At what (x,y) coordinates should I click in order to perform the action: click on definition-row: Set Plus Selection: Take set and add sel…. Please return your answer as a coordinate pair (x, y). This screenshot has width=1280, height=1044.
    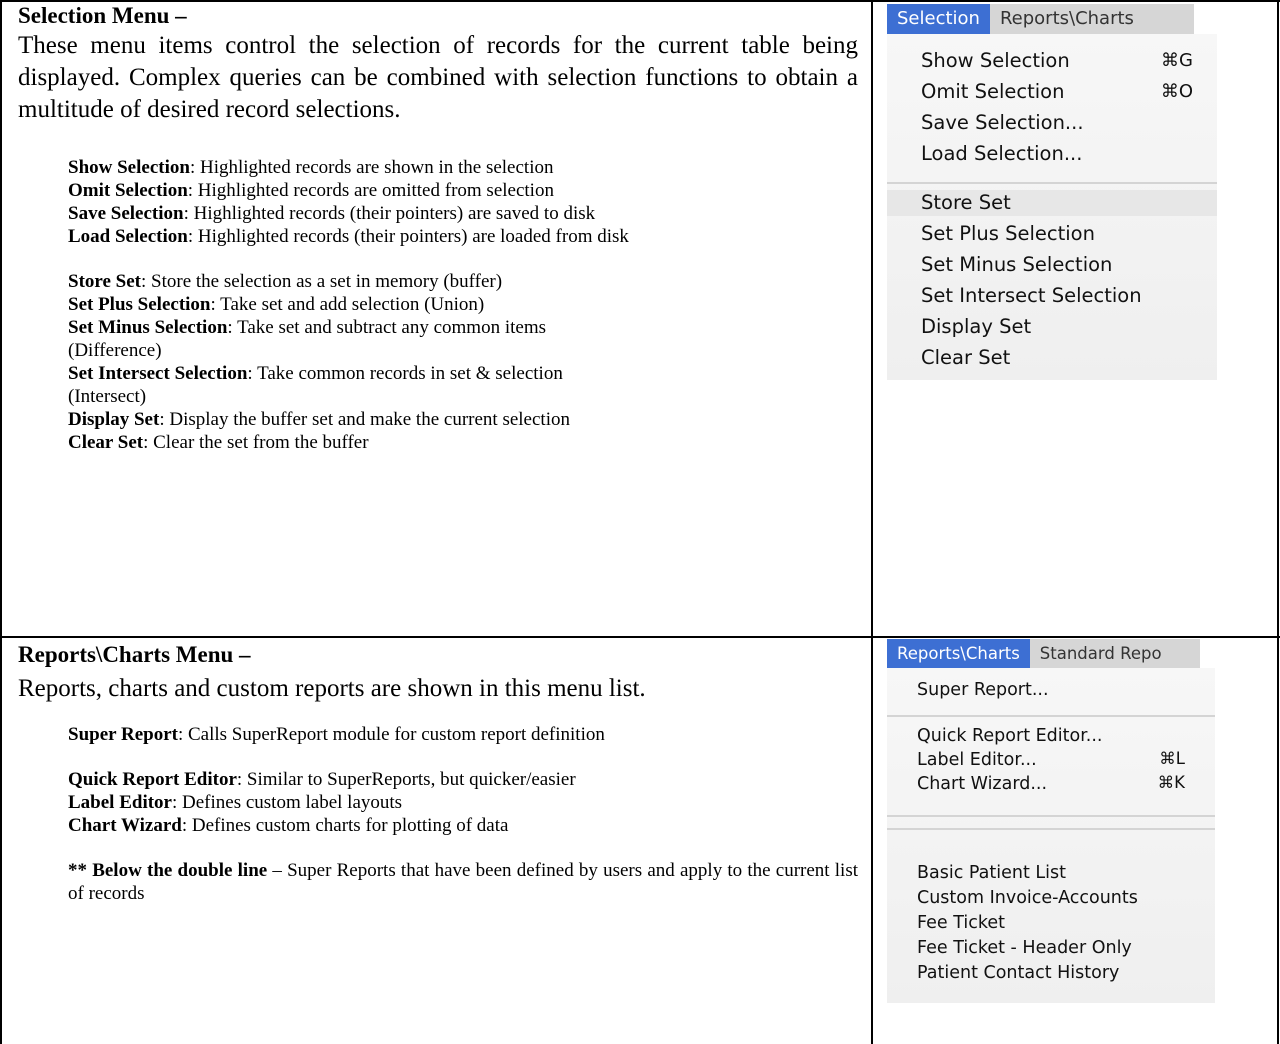
    Looking at the image, I should click on (276, 304).